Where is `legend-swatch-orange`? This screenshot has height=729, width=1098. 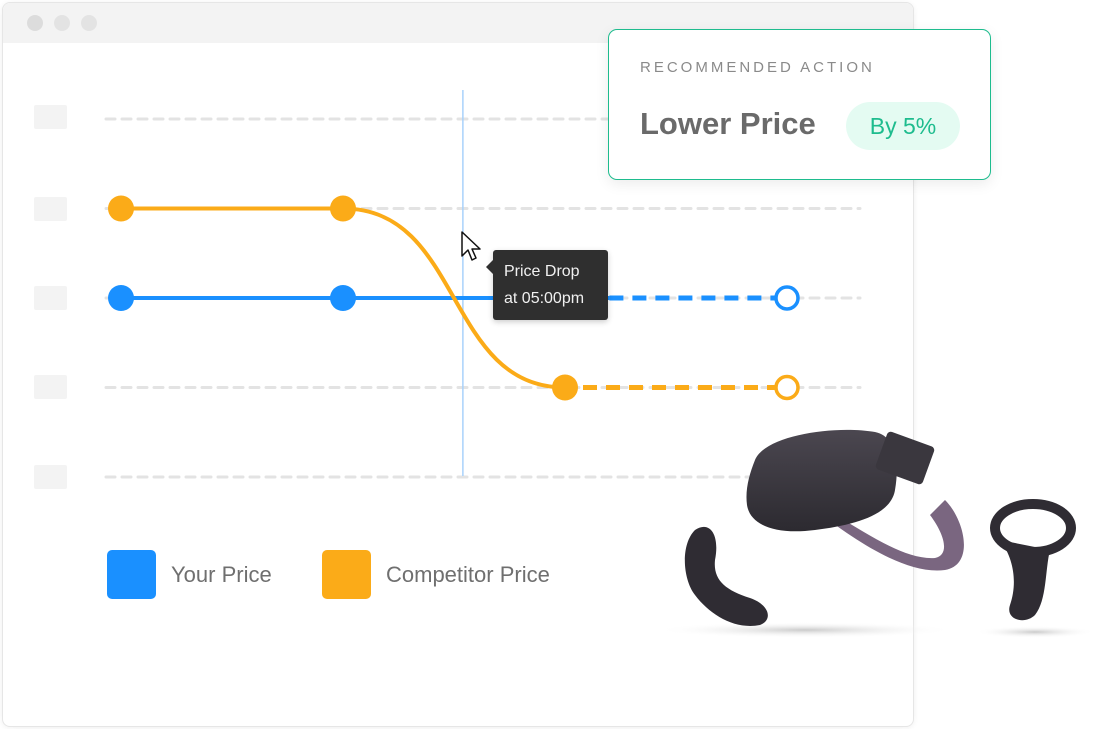 legend-swatch-orange is located at coordinates (346, 574).